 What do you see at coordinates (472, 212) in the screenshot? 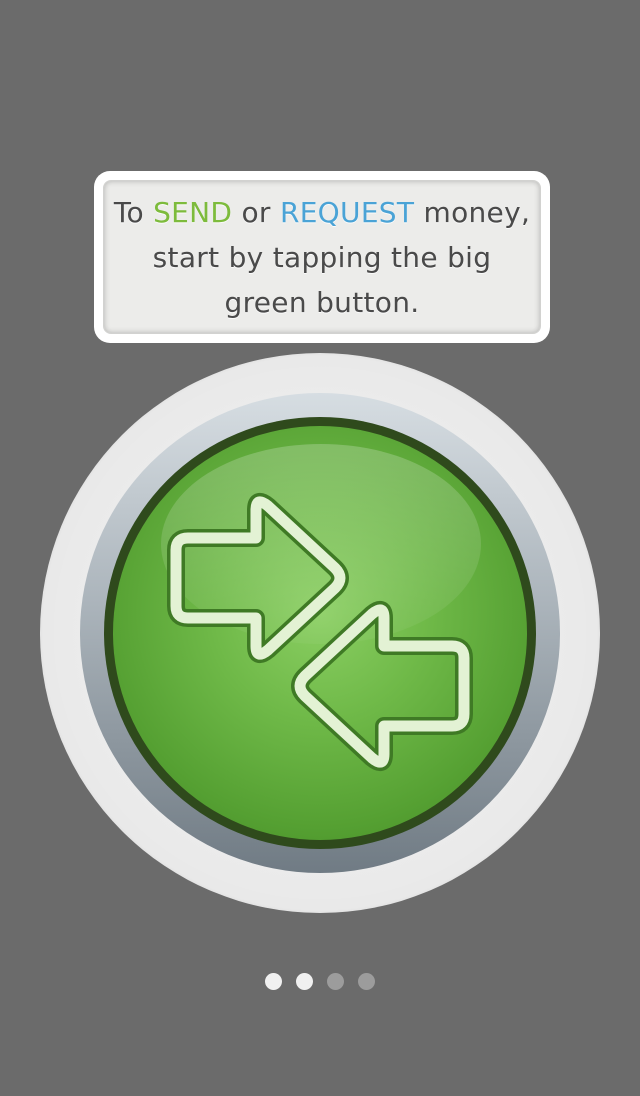
I see `instruction-line1-suffix: money,` at bounding box center [472, 212].